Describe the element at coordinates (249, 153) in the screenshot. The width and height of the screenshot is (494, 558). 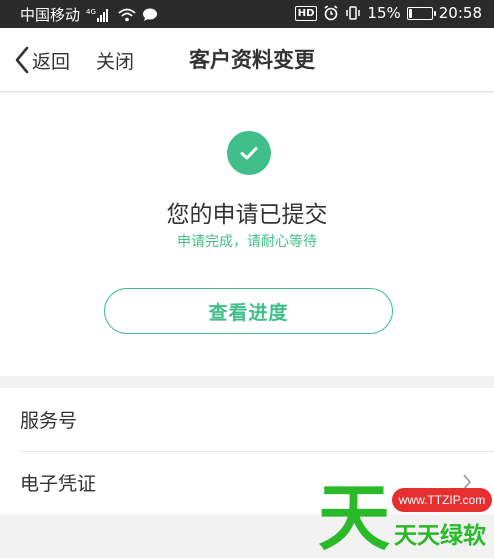
I see `success-check-icon` at that location.